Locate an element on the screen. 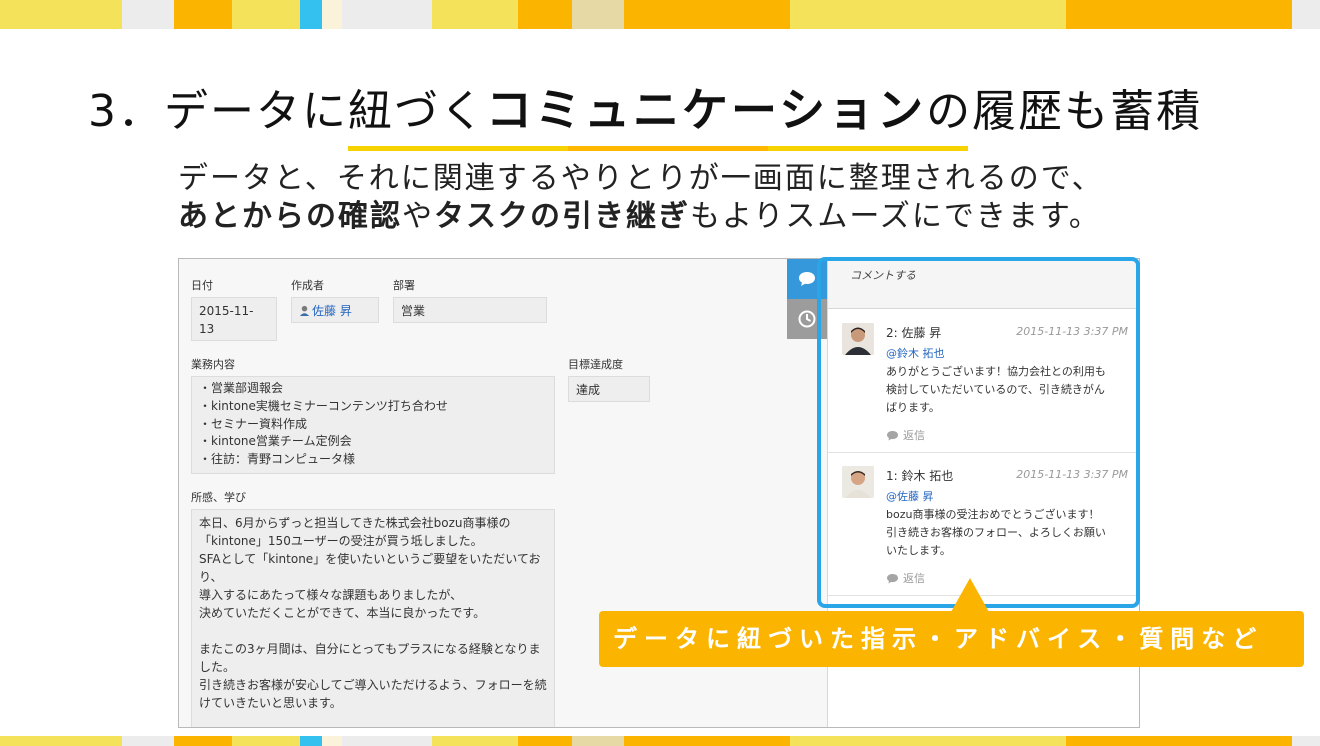 The width and height of the screenshot is (1320, 746). subtitle-emphasis-1: あとからの確認 is located at coordinates (290, 216).